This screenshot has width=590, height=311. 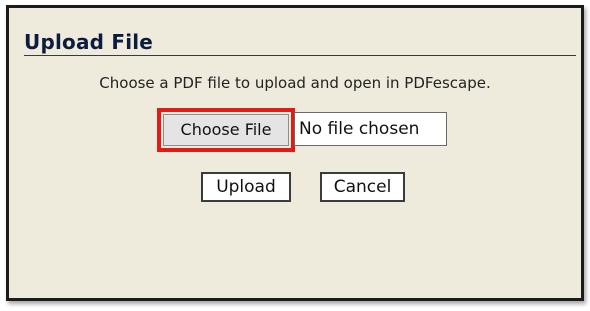 I want to click on file-input: Choose File No file chosen, so click(x=307, y=130).